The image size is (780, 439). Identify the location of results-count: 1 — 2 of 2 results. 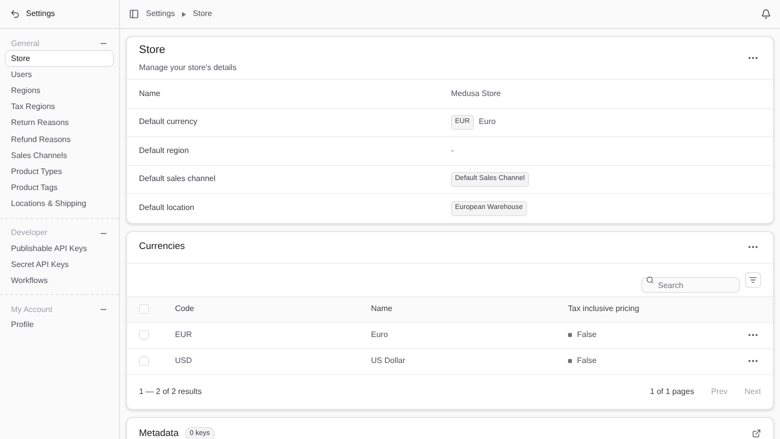
(170, 392).